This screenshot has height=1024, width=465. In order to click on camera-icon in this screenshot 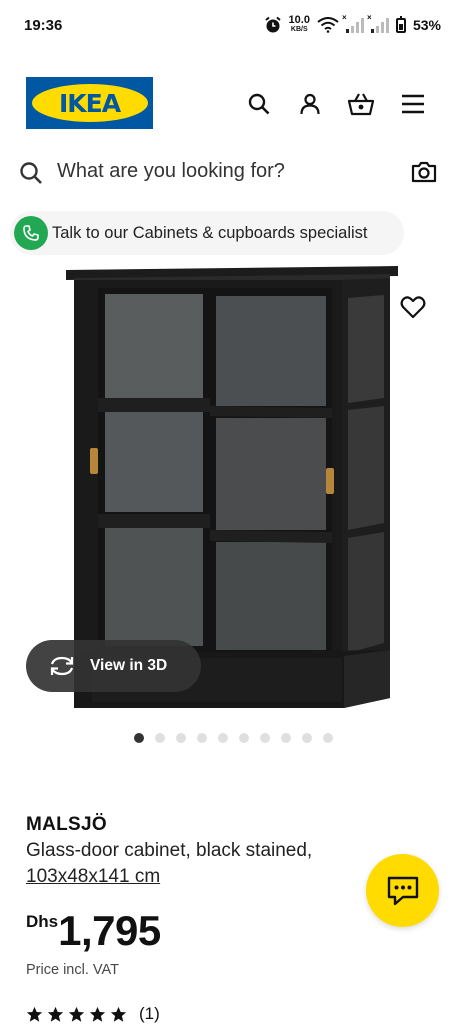, I will do `click(424, 172)`.